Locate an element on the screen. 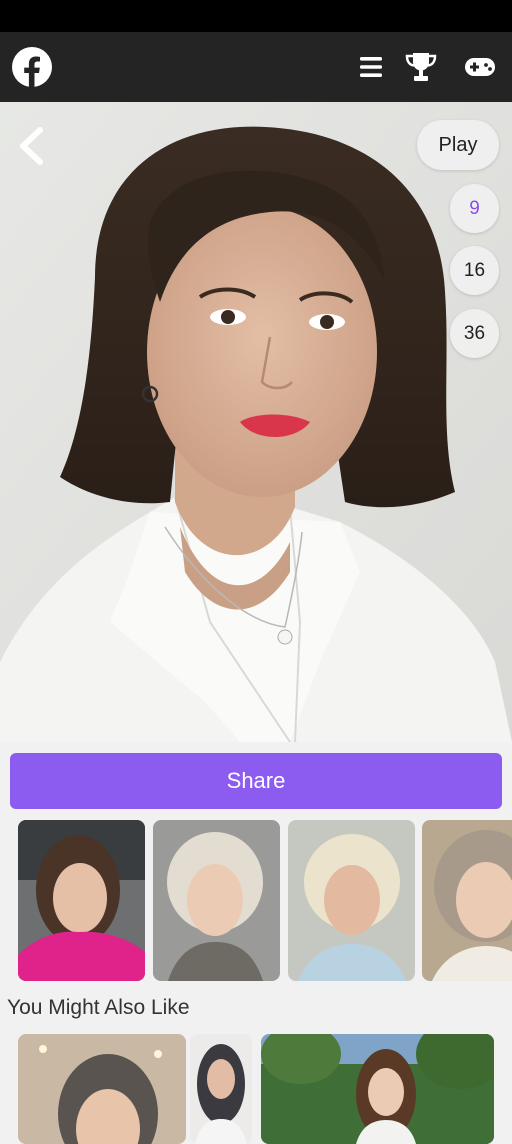 This screenshot has width=512, height=1144. share-button: Share is located at coordinates (256, 781).